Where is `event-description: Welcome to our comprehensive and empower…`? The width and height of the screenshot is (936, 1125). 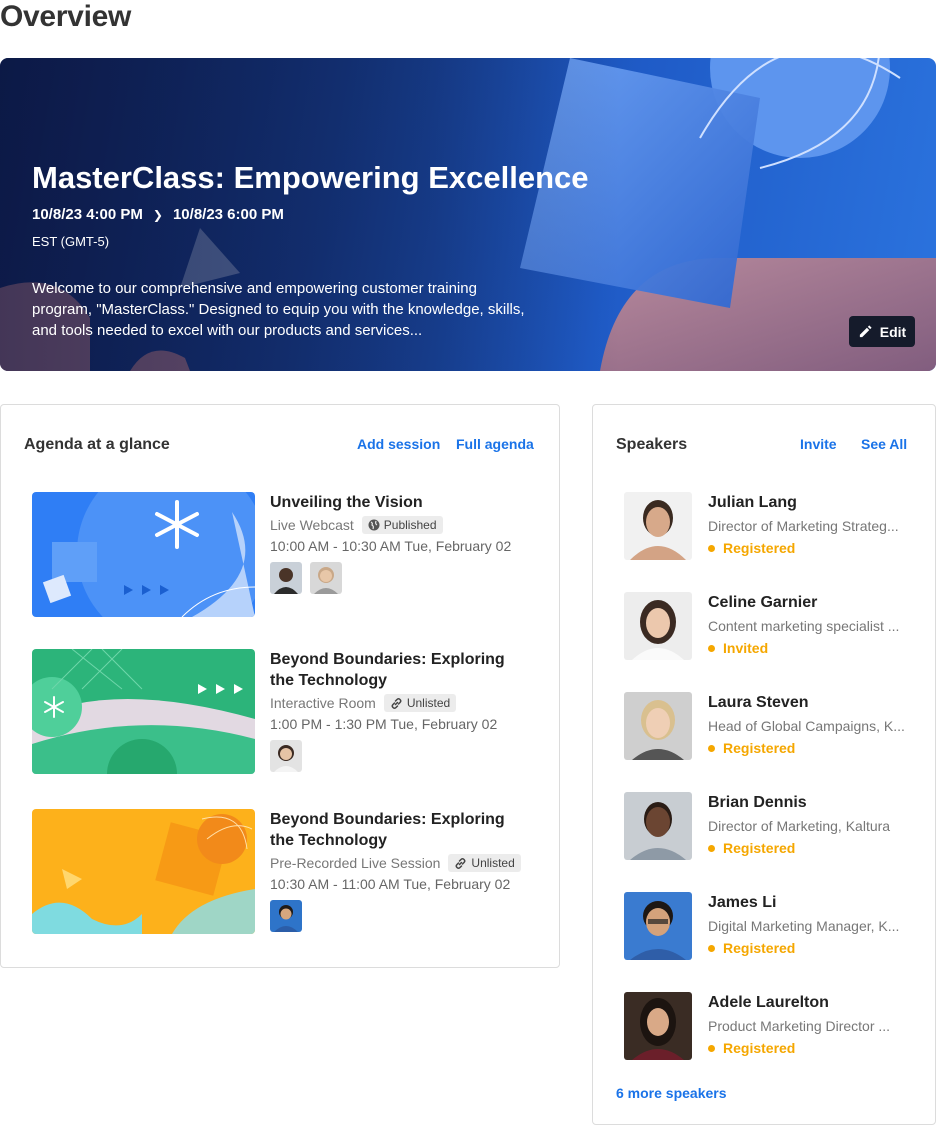
event-description: Welcome to our comprehensive and empower… is located at coordinates (278, 309).